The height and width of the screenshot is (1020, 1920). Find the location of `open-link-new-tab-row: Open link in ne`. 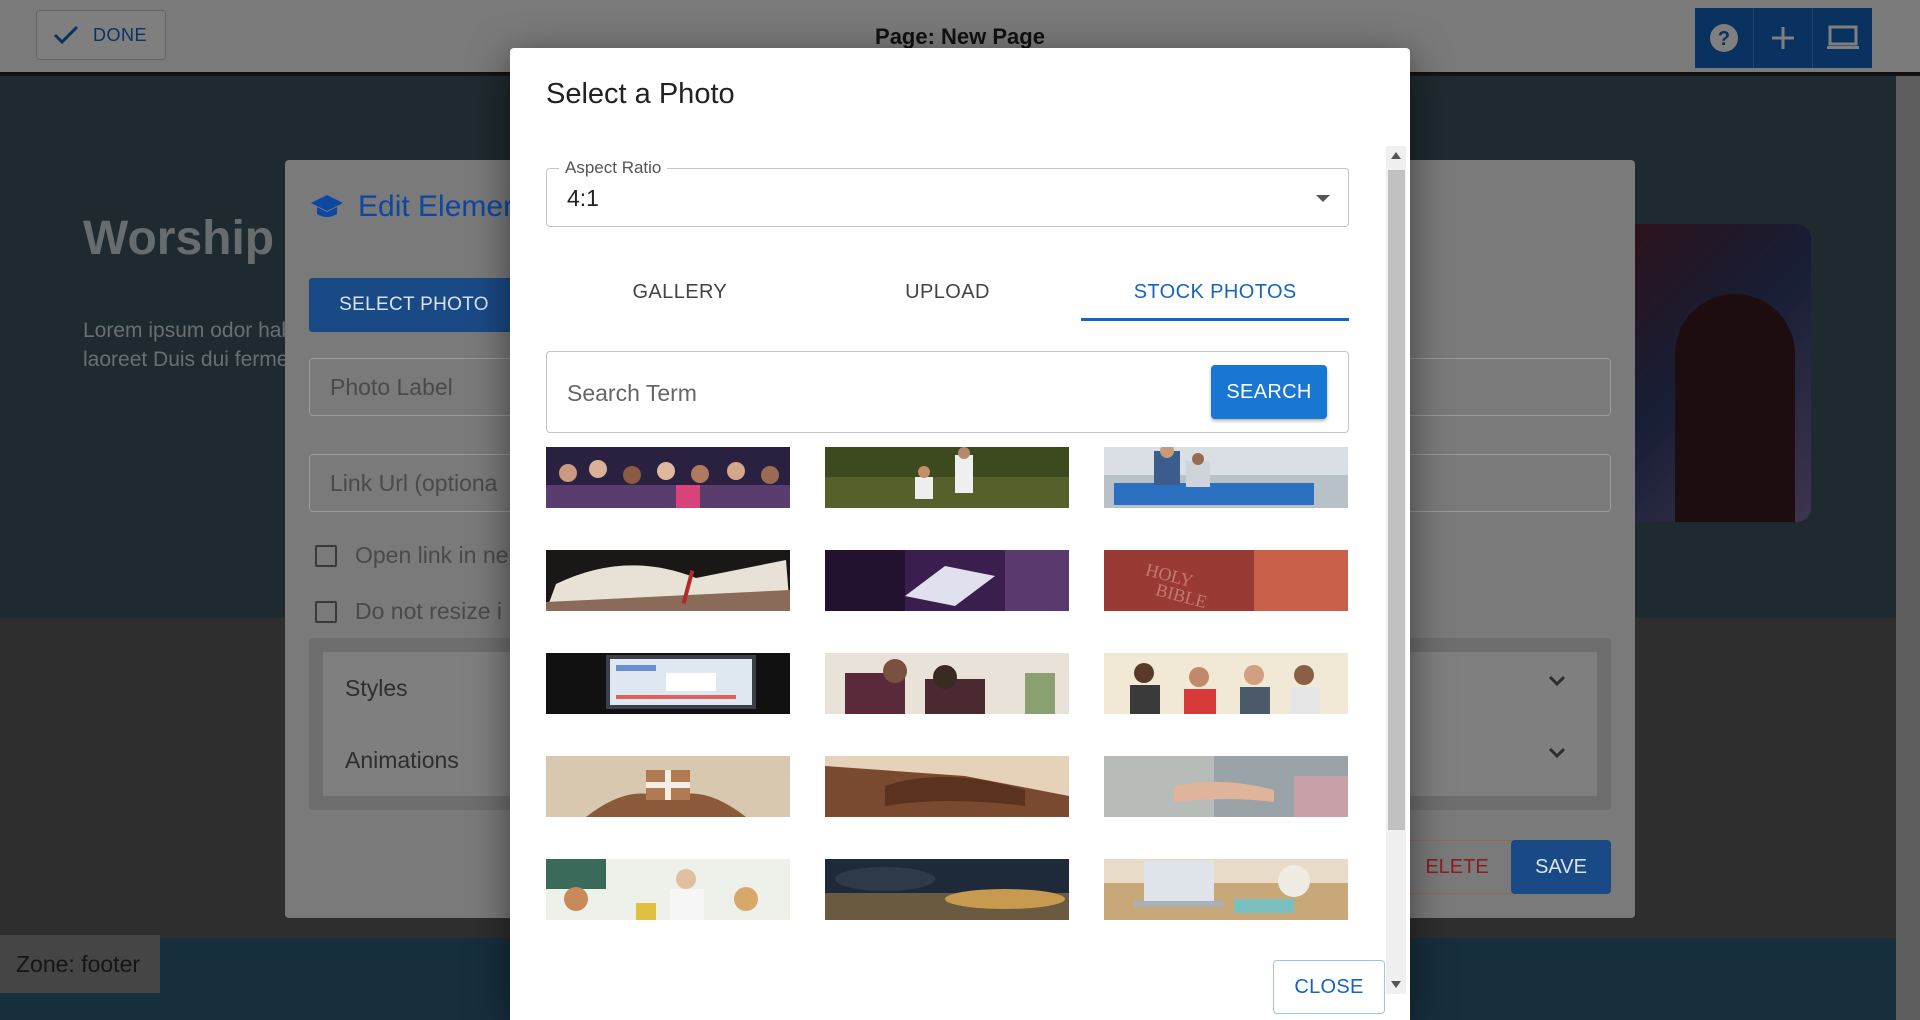

open-link-new-tab-row: Open link in ne is located at coordinates (411, 555).